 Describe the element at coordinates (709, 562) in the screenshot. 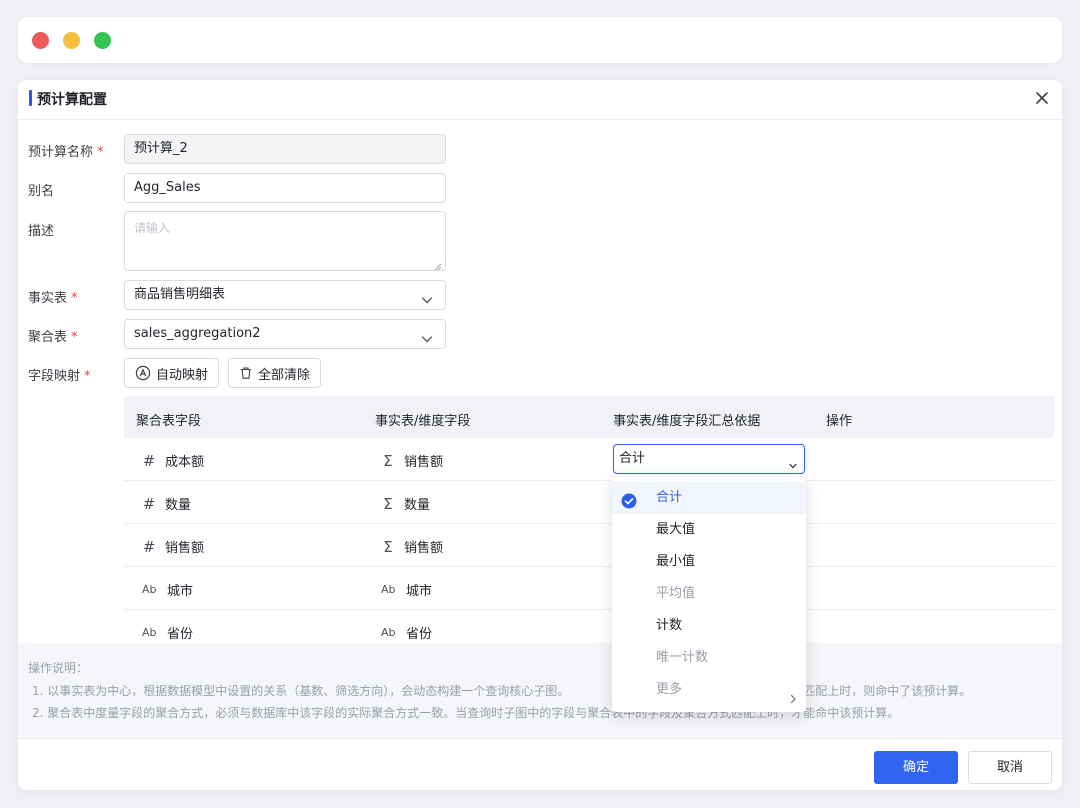

I see `dropdown-option-min: 最小值` at that location.